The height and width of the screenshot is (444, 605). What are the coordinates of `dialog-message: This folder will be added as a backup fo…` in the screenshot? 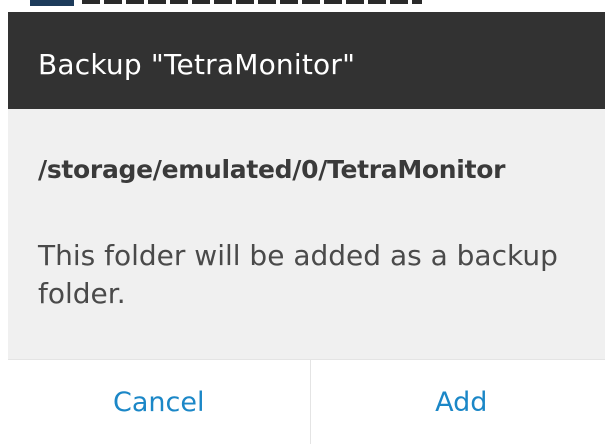 It's located at (298, 274).